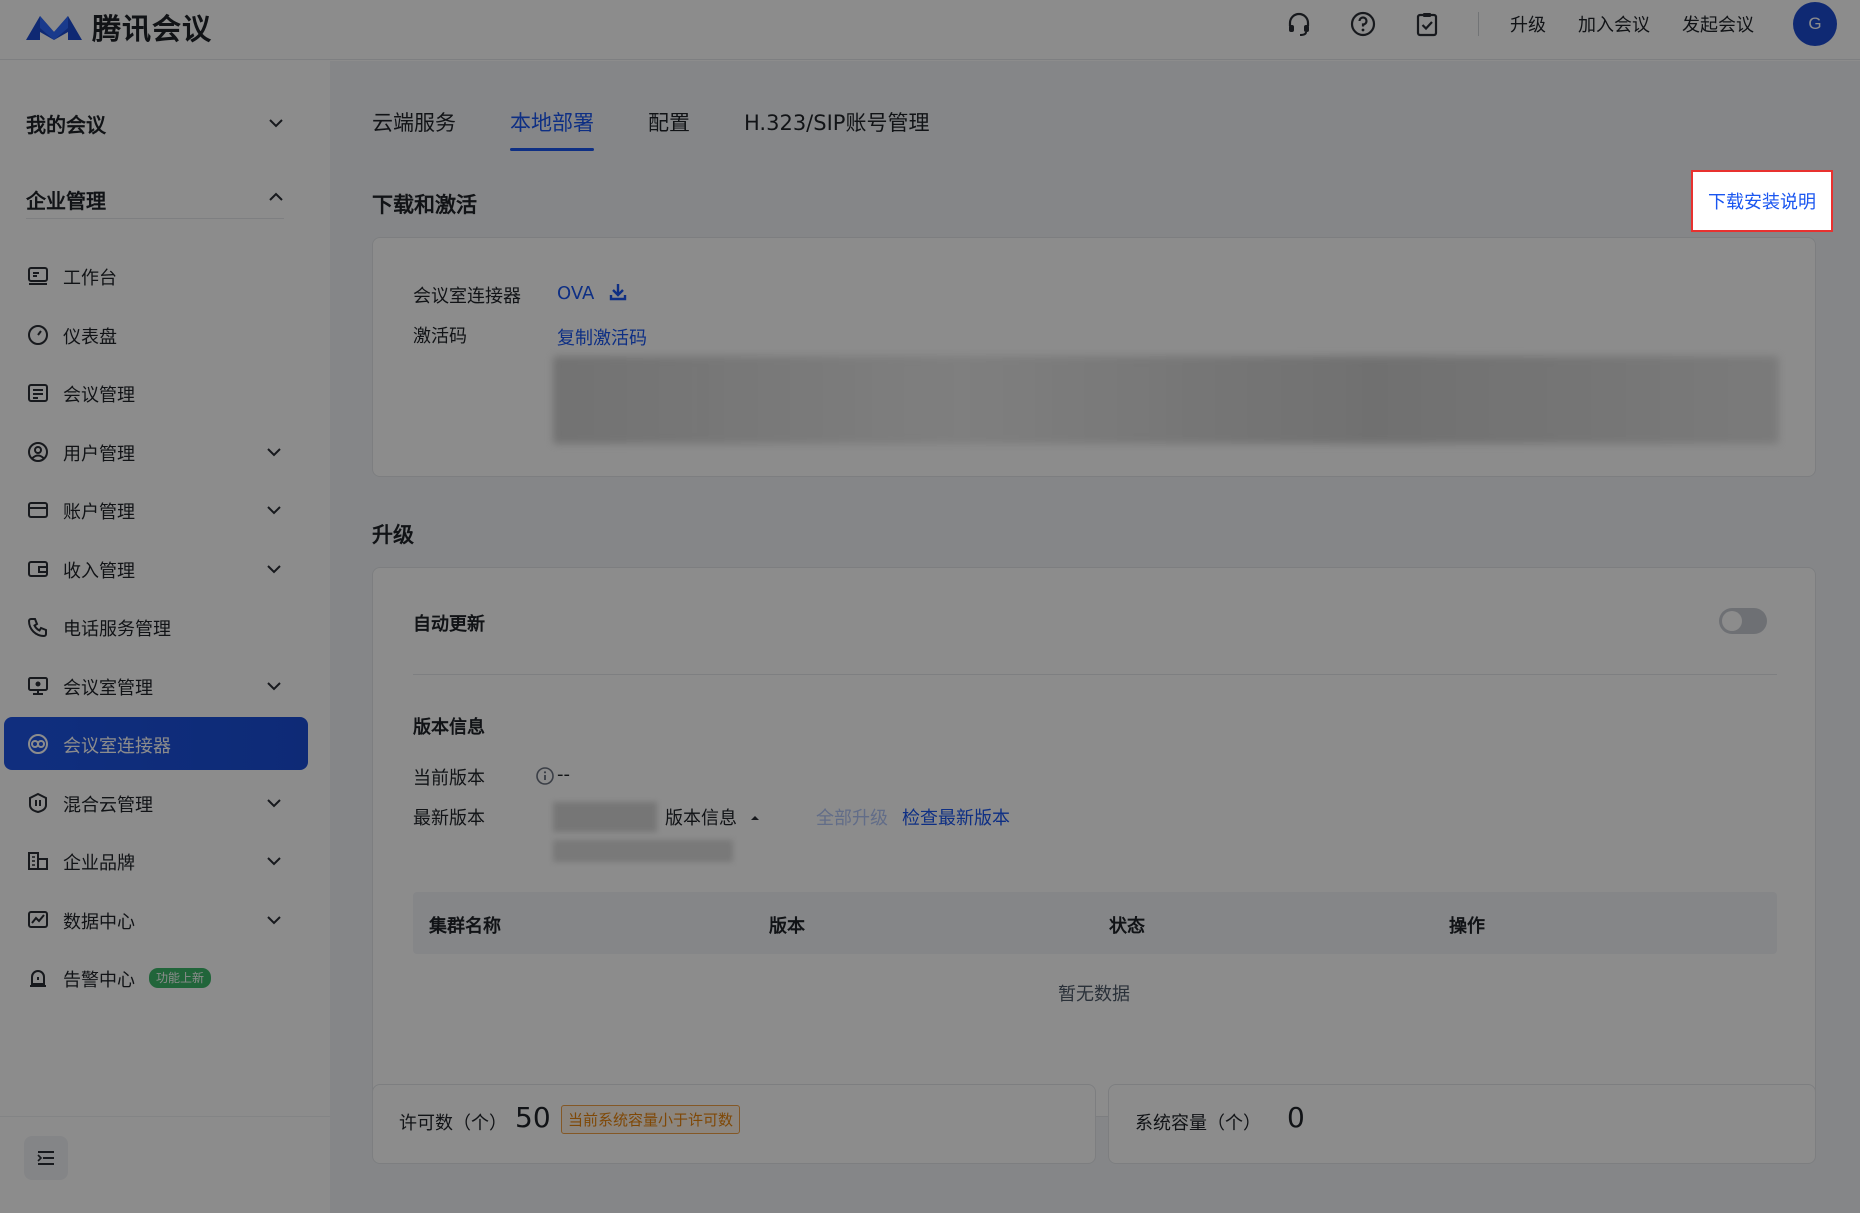 This screenshot has width=1860, height=1213. I want to click on app-title: 腾讯会议, so click(152, 29).